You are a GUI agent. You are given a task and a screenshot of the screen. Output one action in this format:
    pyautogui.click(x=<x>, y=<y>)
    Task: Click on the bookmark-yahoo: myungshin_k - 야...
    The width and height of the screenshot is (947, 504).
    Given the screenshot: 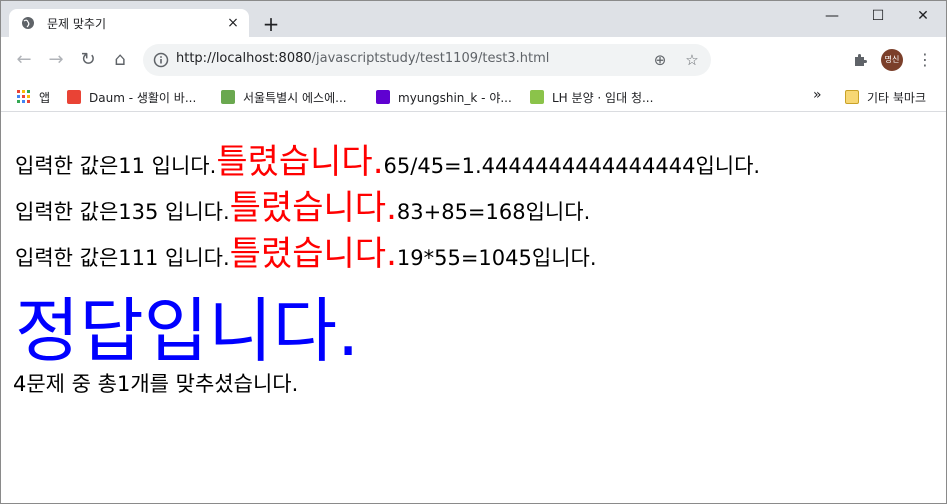 What is the action you would take?
    pyautogui.click(x=444, y=98)
    